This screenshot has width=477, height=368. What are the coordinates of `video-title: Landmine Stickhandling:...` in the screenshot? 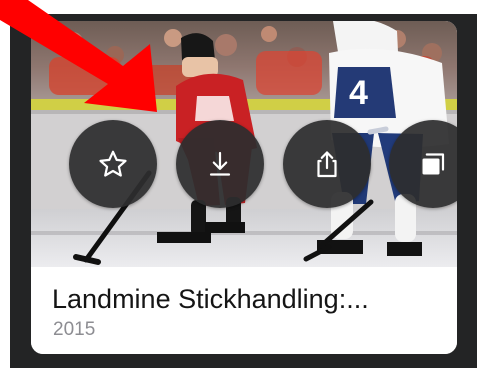 It's located at (247, 299).